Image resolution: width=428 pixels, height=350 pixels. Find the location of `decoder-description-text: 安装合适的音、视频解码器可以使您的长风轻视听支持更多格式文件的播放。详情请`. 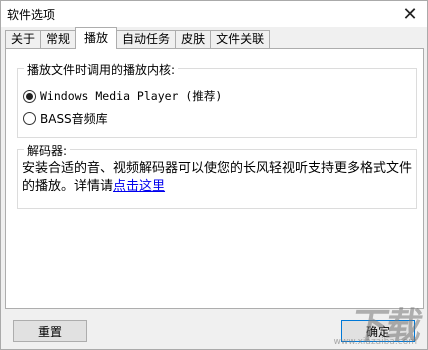

decoder-description-text: 安装合适的音、视频解码器可以使您的长风轻视听支持更多格式文件的播放。详情请 is located at coordinates (217, 177).